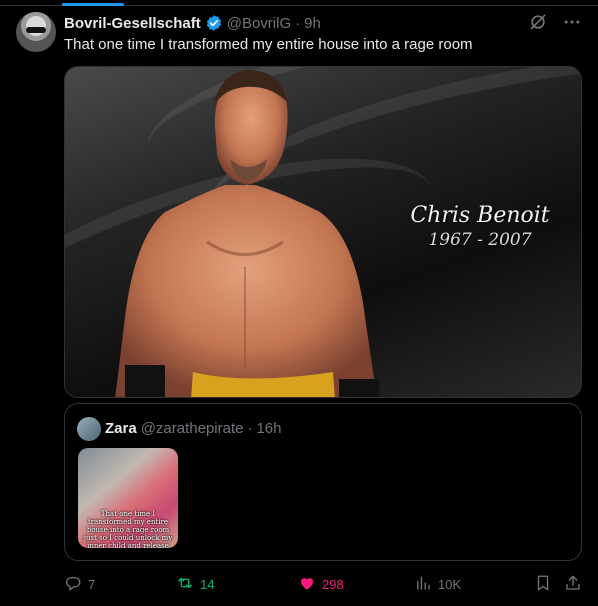 Image resolution: width=598 pixels, height=606 pixels. What do you see at coordinates (185, 584) in the screenshot?
I see `repost-icon` at bounding box center [185, 584].